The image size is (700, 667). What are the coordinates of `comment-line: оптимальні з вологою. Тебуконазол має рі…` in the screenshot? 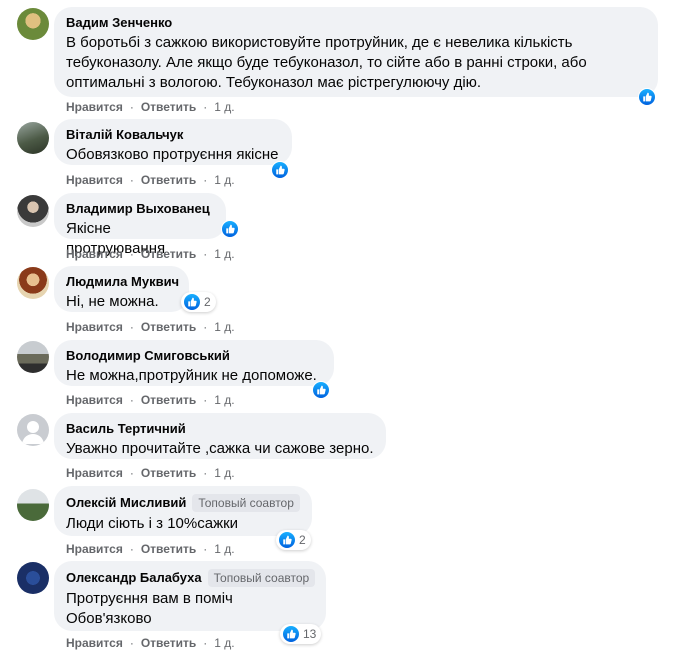 It's located at (274, 82).